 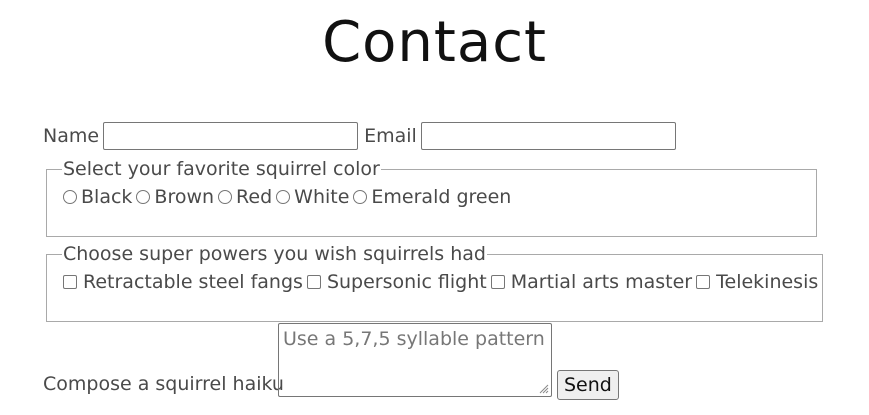 I want to click on haiku-placeholder: Use a 5,7,5 syllable pattern, so click(x=414, y=339).